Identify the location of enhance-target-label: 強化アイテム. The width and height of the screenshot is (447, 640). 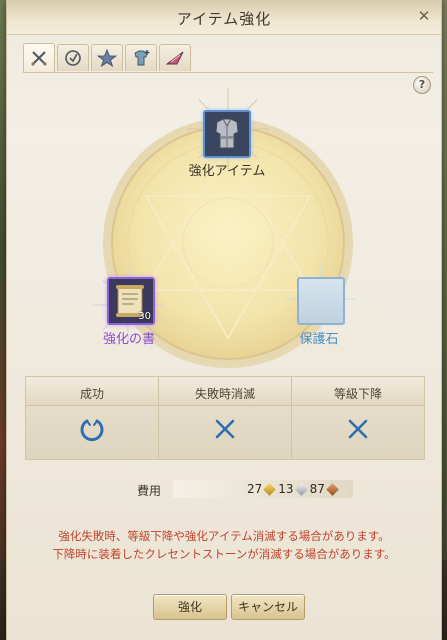
(227, 171).